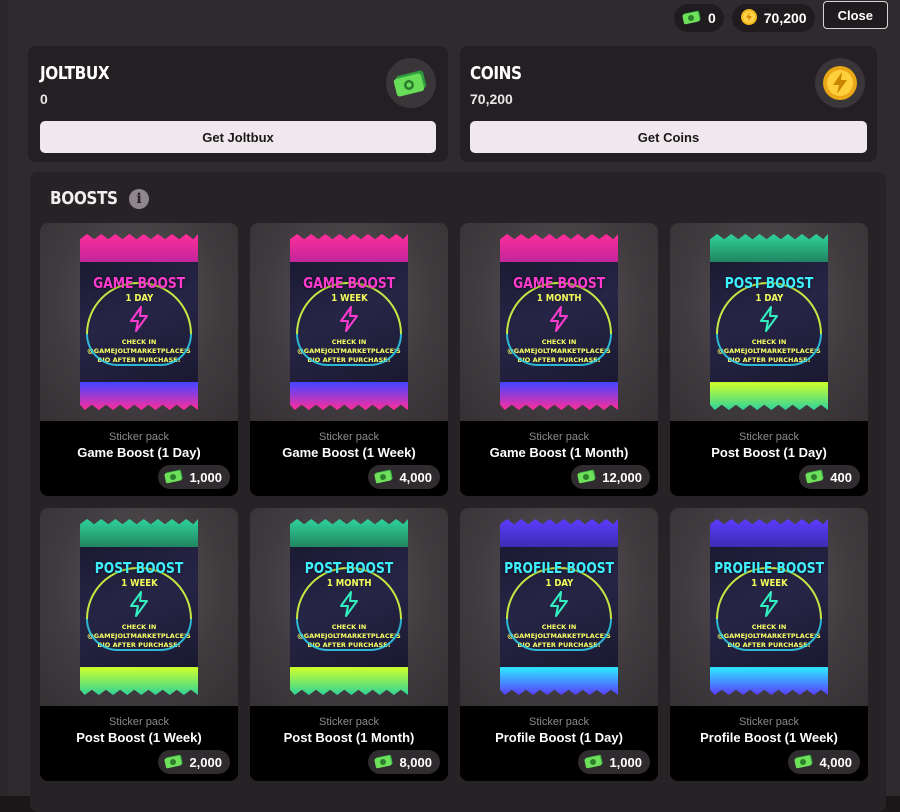  I want to click on product-name: Profile Boost (1 Week), so click(769, 737).